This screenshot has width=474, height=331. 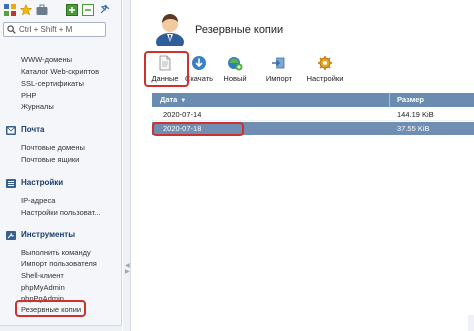 I want to click on table-header: Дата ▼ Размер, so click(x=313, y=100).